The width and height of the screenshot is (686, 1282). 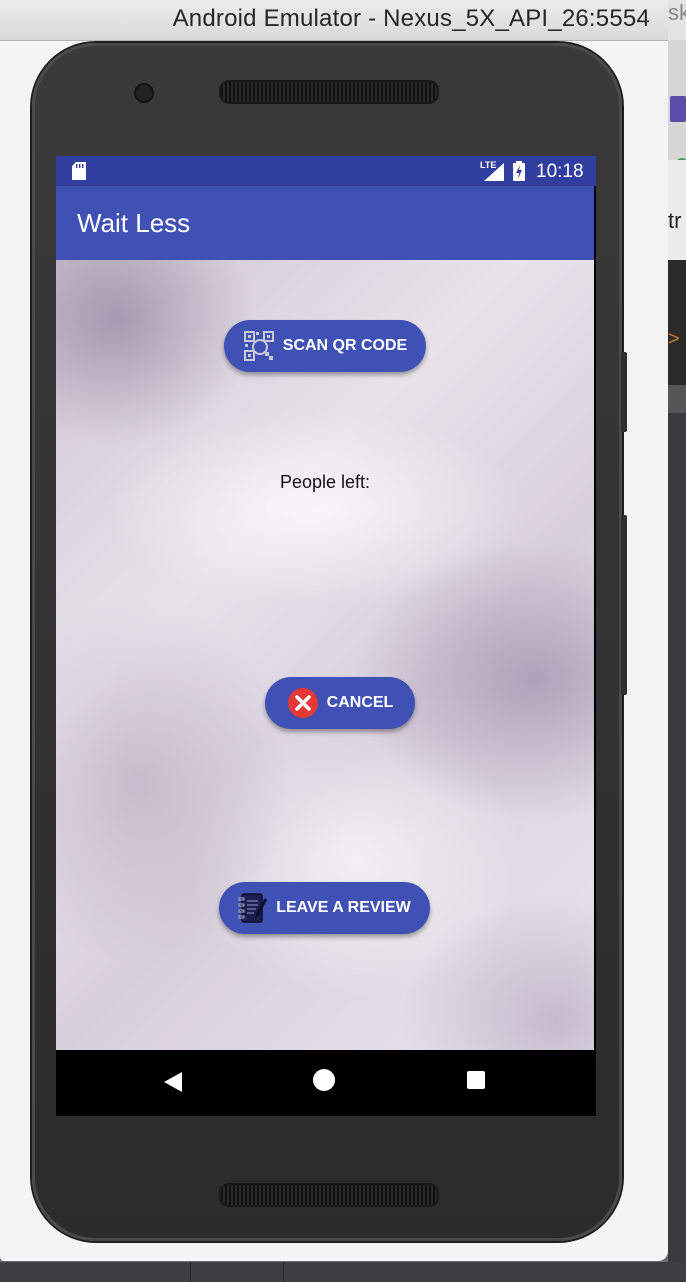 I want to click on window-title: Android Emulator - Nexus_5X_API_26:5554, so click(x=411, y=18).